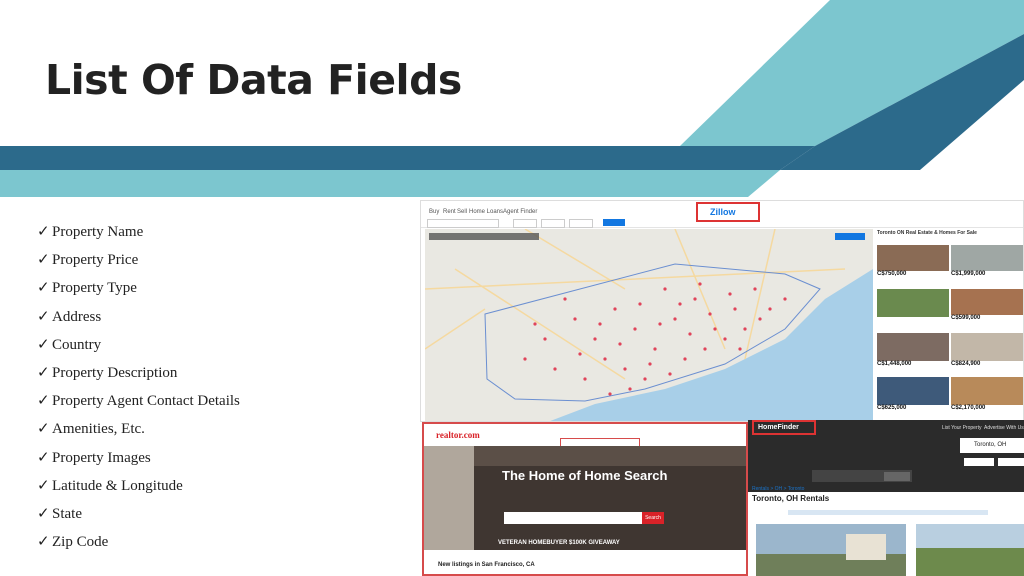 This screenshot has height=576, width=1024. What do you see at coordinates (520, 212) in the screenshot?
I see `zillow-nav-item: Agent Finder` at bounding box center [520, 212].